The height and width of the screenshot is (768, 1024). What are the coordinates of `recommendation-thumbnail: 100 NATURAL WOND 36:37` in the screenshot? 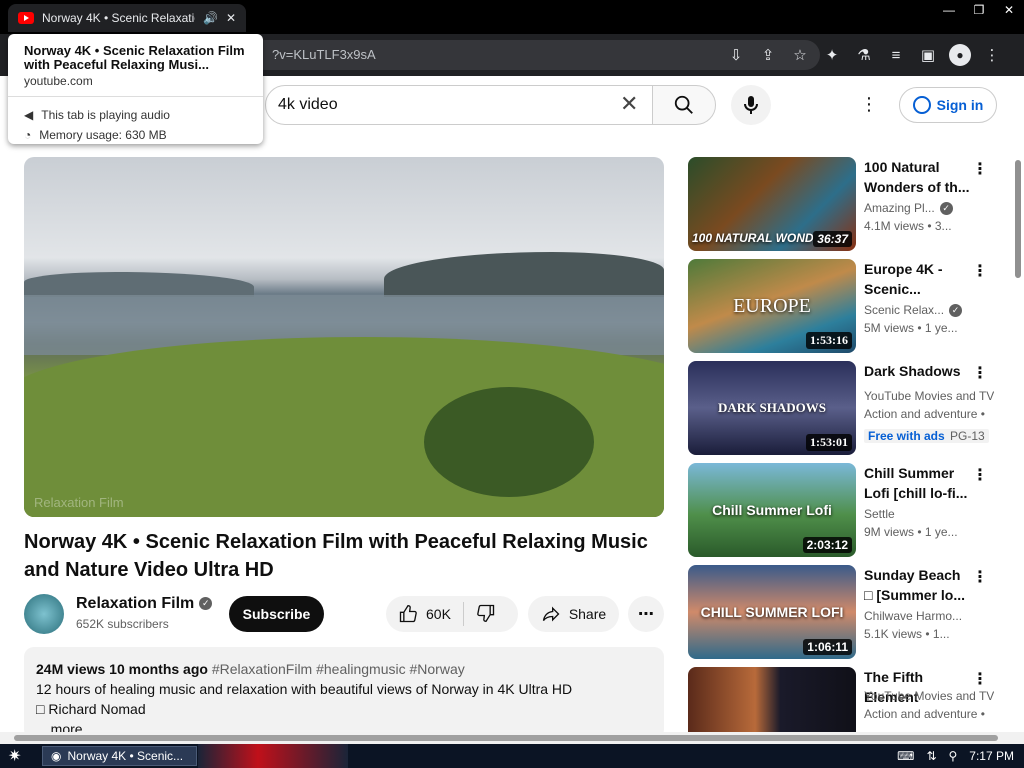 It's located at (772, 204).